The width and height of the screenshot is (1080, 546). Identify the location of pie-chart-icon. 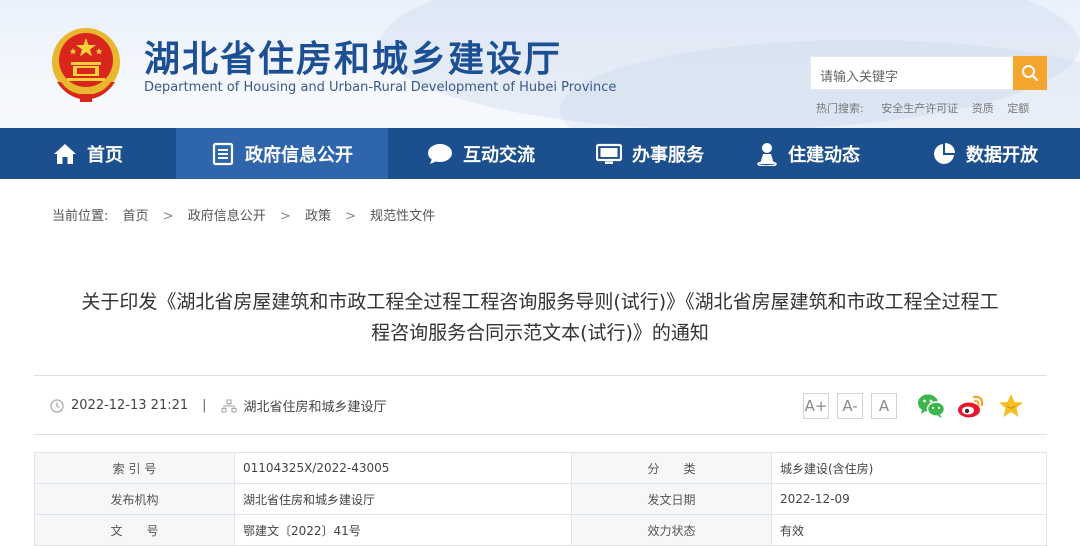
(944, 153).